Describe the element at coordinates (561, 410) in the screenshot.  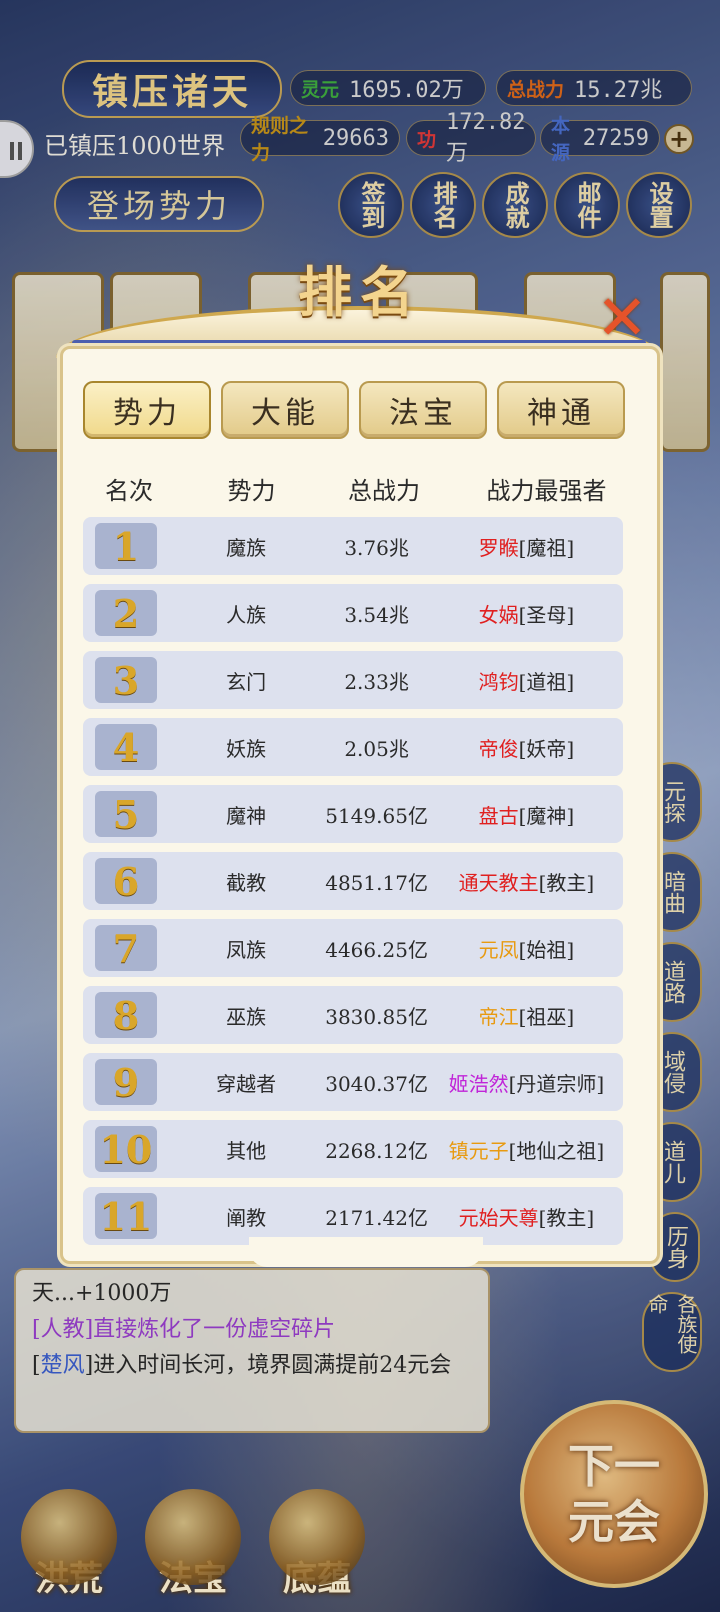
I see `tab-abilities: 神通` at that location.